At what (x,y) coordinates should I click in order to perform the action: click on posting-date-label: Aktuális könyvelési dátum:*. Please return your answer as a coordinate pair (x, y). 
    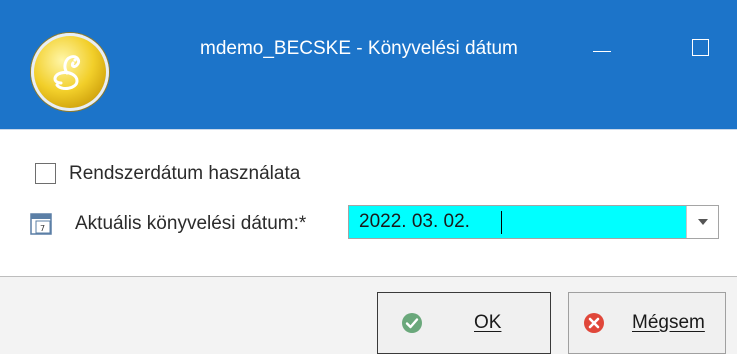
    Looking at the image, I should click on (191, 223).